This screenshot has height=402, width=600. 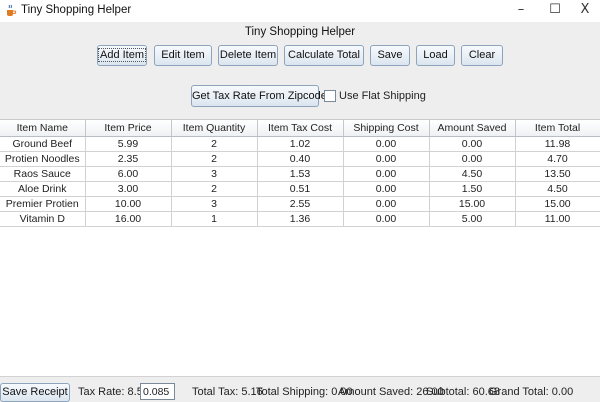 What do you see at coordinates (382, 96) in the screenshot?
I see `flat-shipping-label: Use Flat Shipping` at bounding box center [382, 96].